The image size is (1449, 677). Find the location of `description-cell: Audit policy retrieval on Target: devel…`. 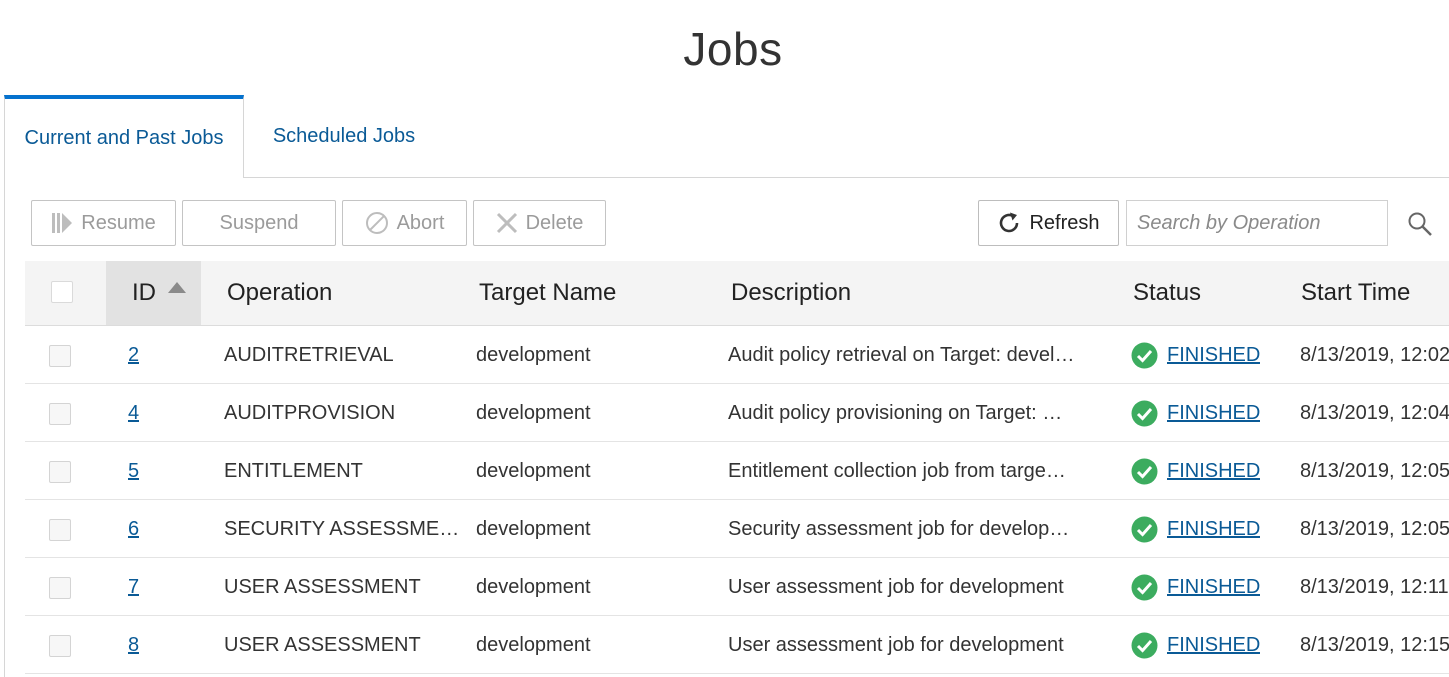

description-cell: Audit policy retrieval on Target: devel… is located at coordinates (901, 354).